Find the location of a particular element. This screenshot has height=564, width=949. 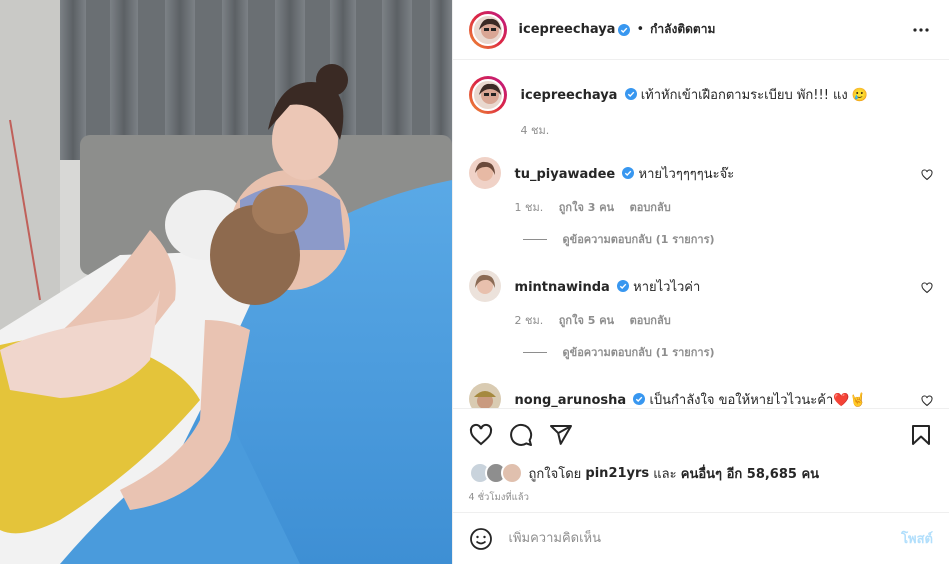

post-timestamp: 4 ชั่วโมงที่แล้ว is located at coordinates (701, 499).